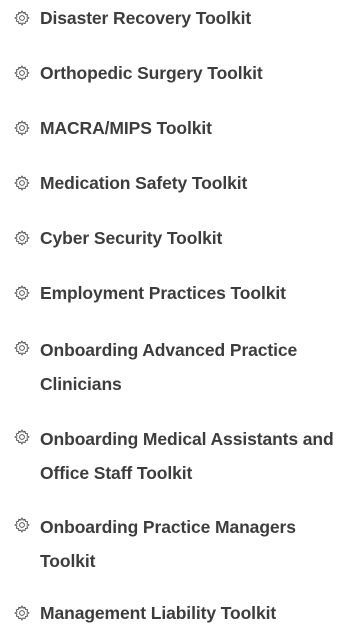  What do you see at coordinates (190, 183) in the screenshot?
I see `toolkit-link: Medication Safety Toolkit` at bounding box center [190, 183].